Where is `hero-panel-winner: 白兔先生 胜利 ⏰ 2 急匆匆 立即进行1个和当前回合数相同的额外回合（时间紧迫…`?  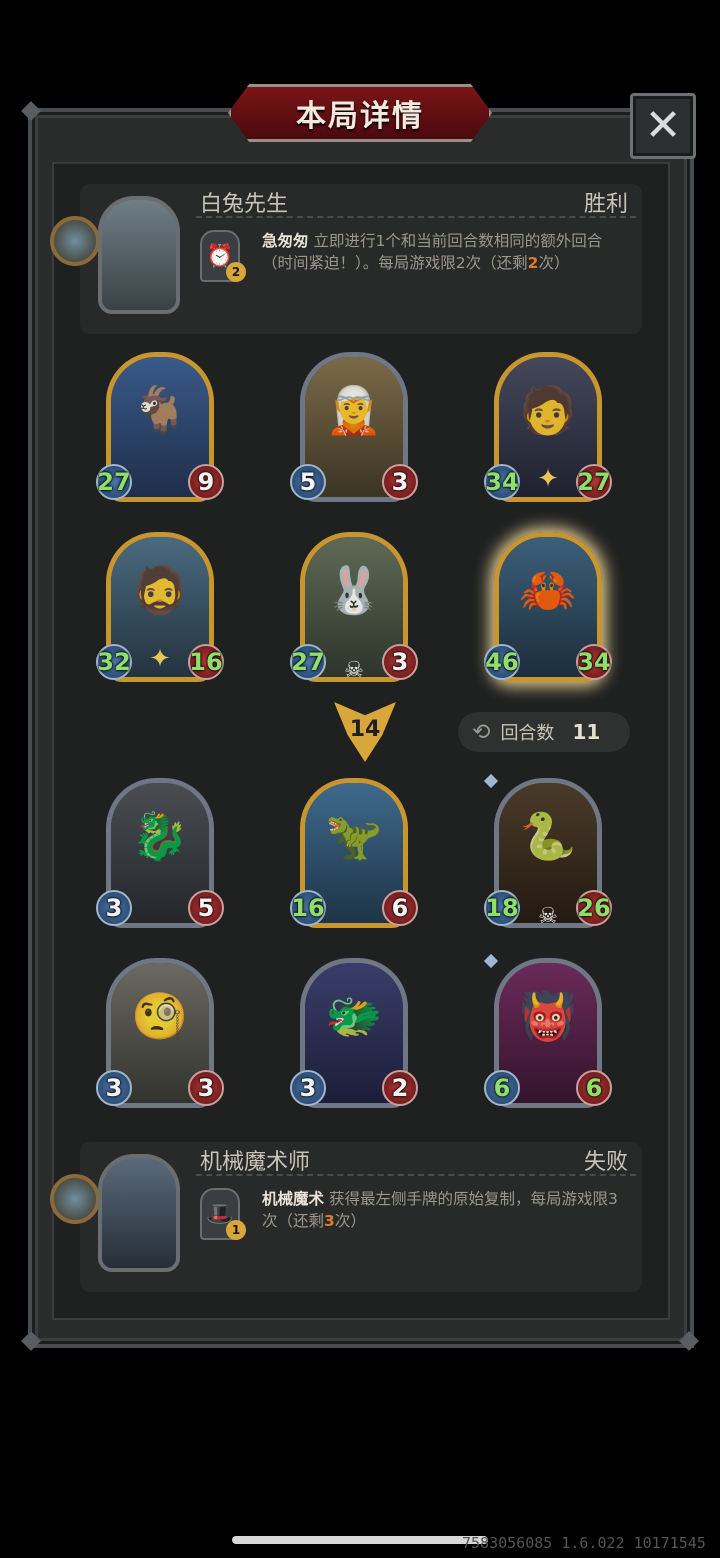
hero-panel-winner: 白兔先生 胜利 ⏰ 2 急匆匆 立即进行1个和当前回合数相同的额外回合（时间紧迫… is located at coordinates (346, 259).